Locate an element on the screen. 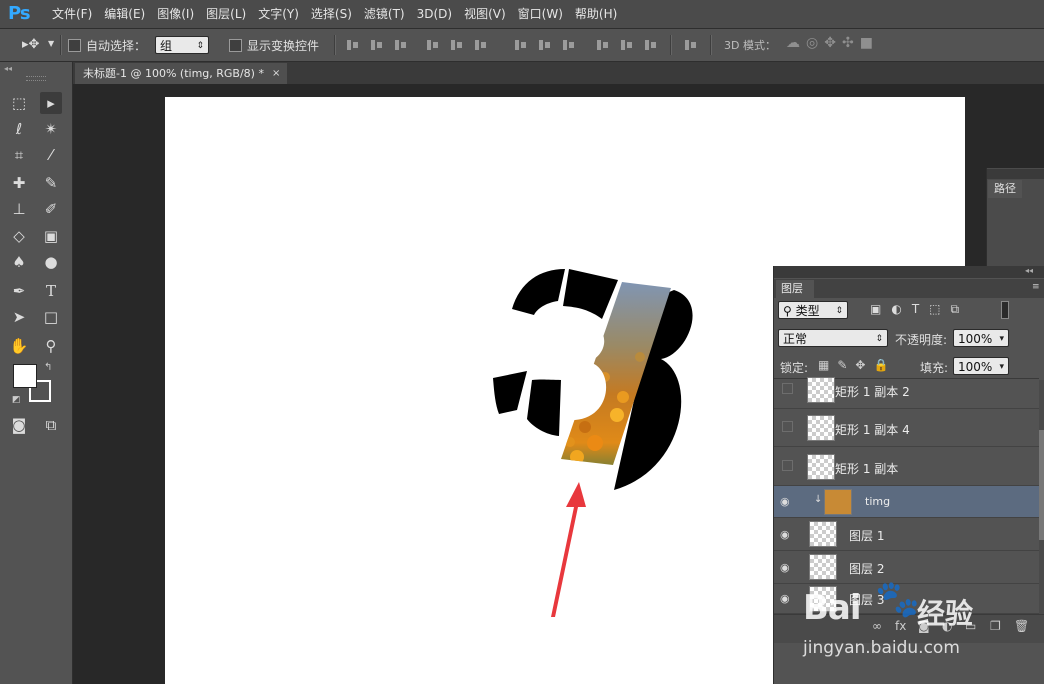  history-brush-icon: ✐ is located at coordinates (51, 209).